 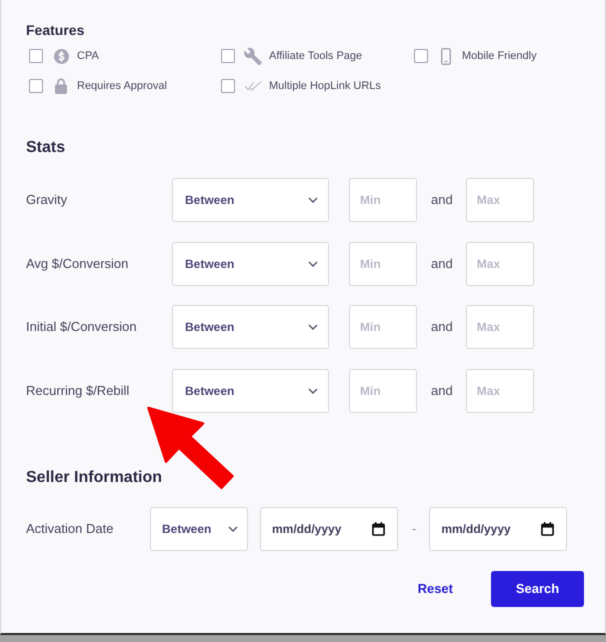 What do you see at coordinates (81, 326) in the screenshot?
I see `field-label: Initial $/Conversion` at bounding box center [81, 326].